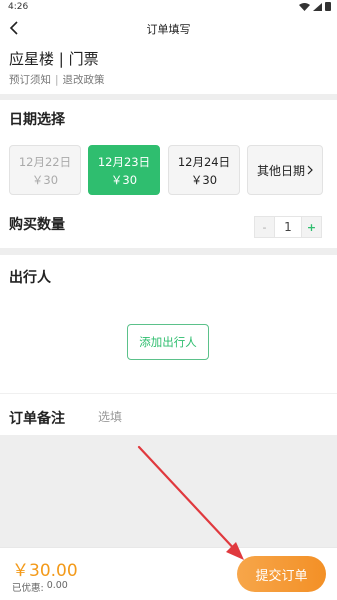 Image resolution: width=337 pixels, height=600 pixels. Describe the element at coordinates (264, 227) in the screenshot. I see `decrease-button: -` at that location.